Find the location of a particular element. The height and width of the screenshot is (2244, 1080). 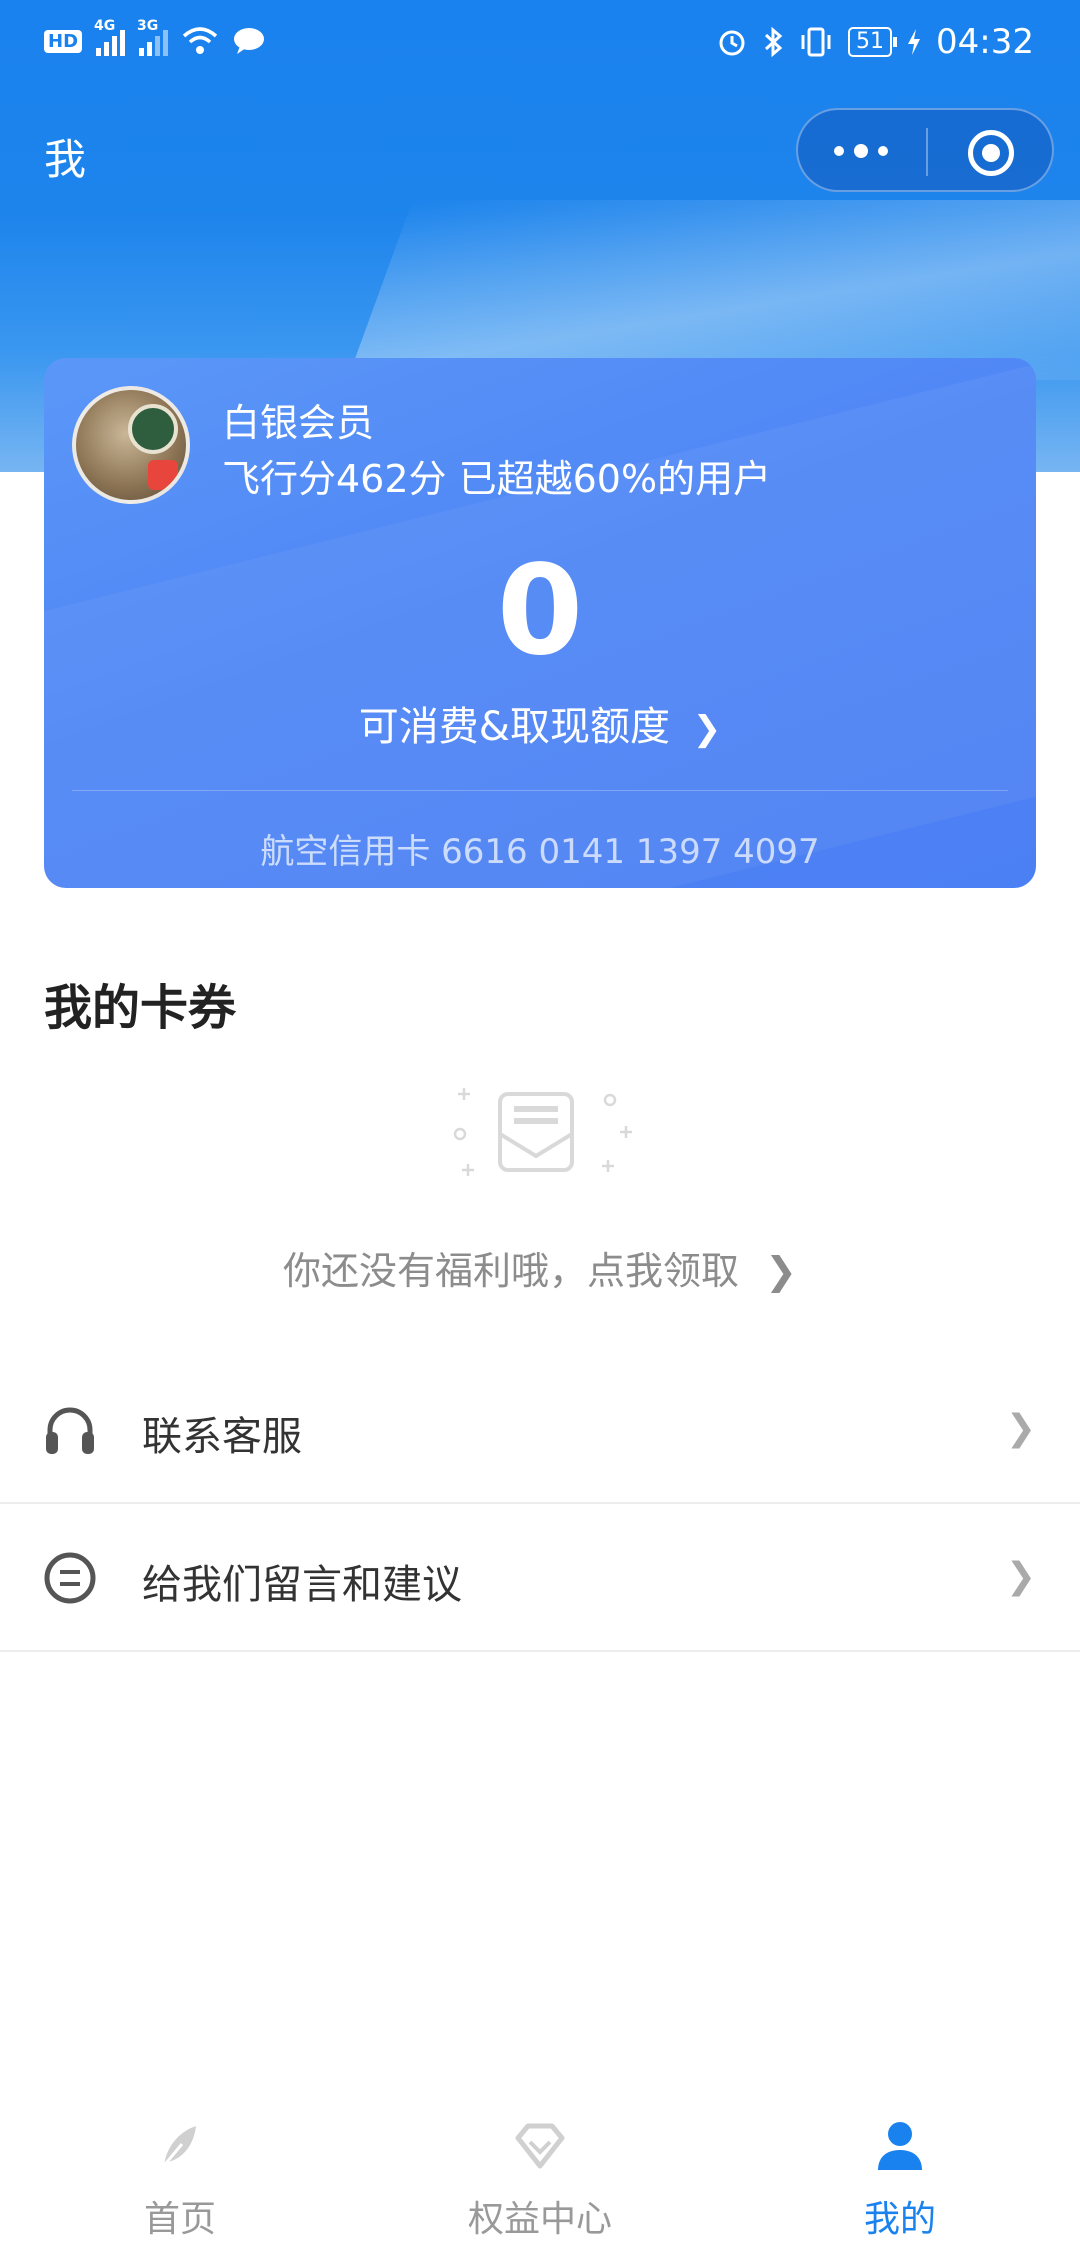

flight-score: 飞行分462分 已超越60%的用户 is located at coordinates (497, 479).